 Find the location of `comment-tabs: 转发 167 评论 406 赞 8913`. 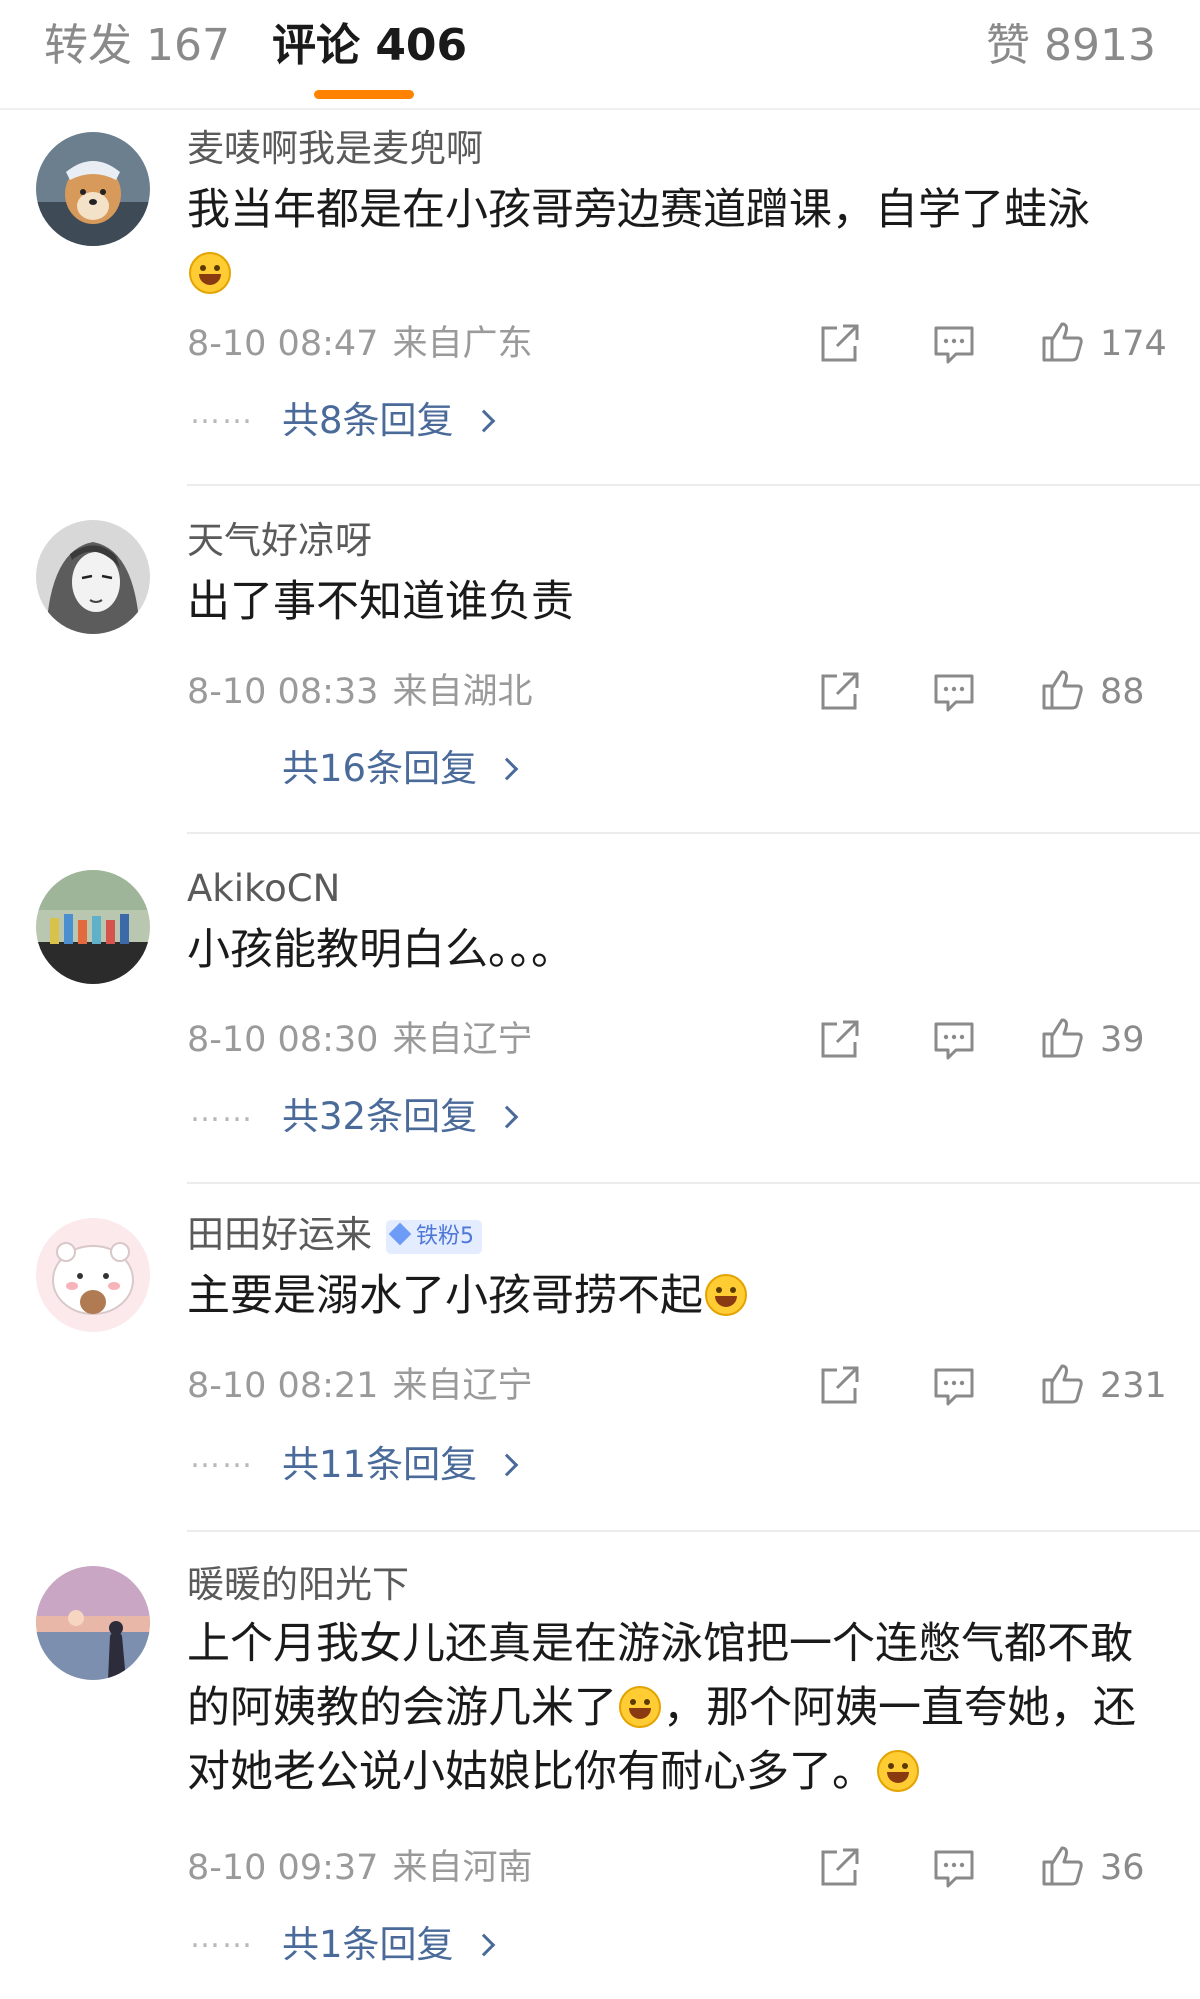

comment-tabs: 转发 167 评论 406 赞 8913 is located at coordinates (600, 55).